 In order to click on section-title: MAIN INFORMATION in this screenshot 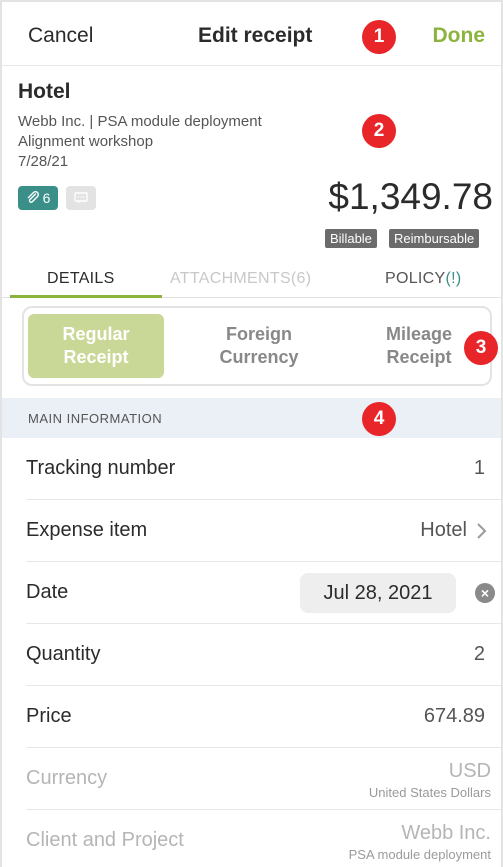, I will do `click(95, 418)`.